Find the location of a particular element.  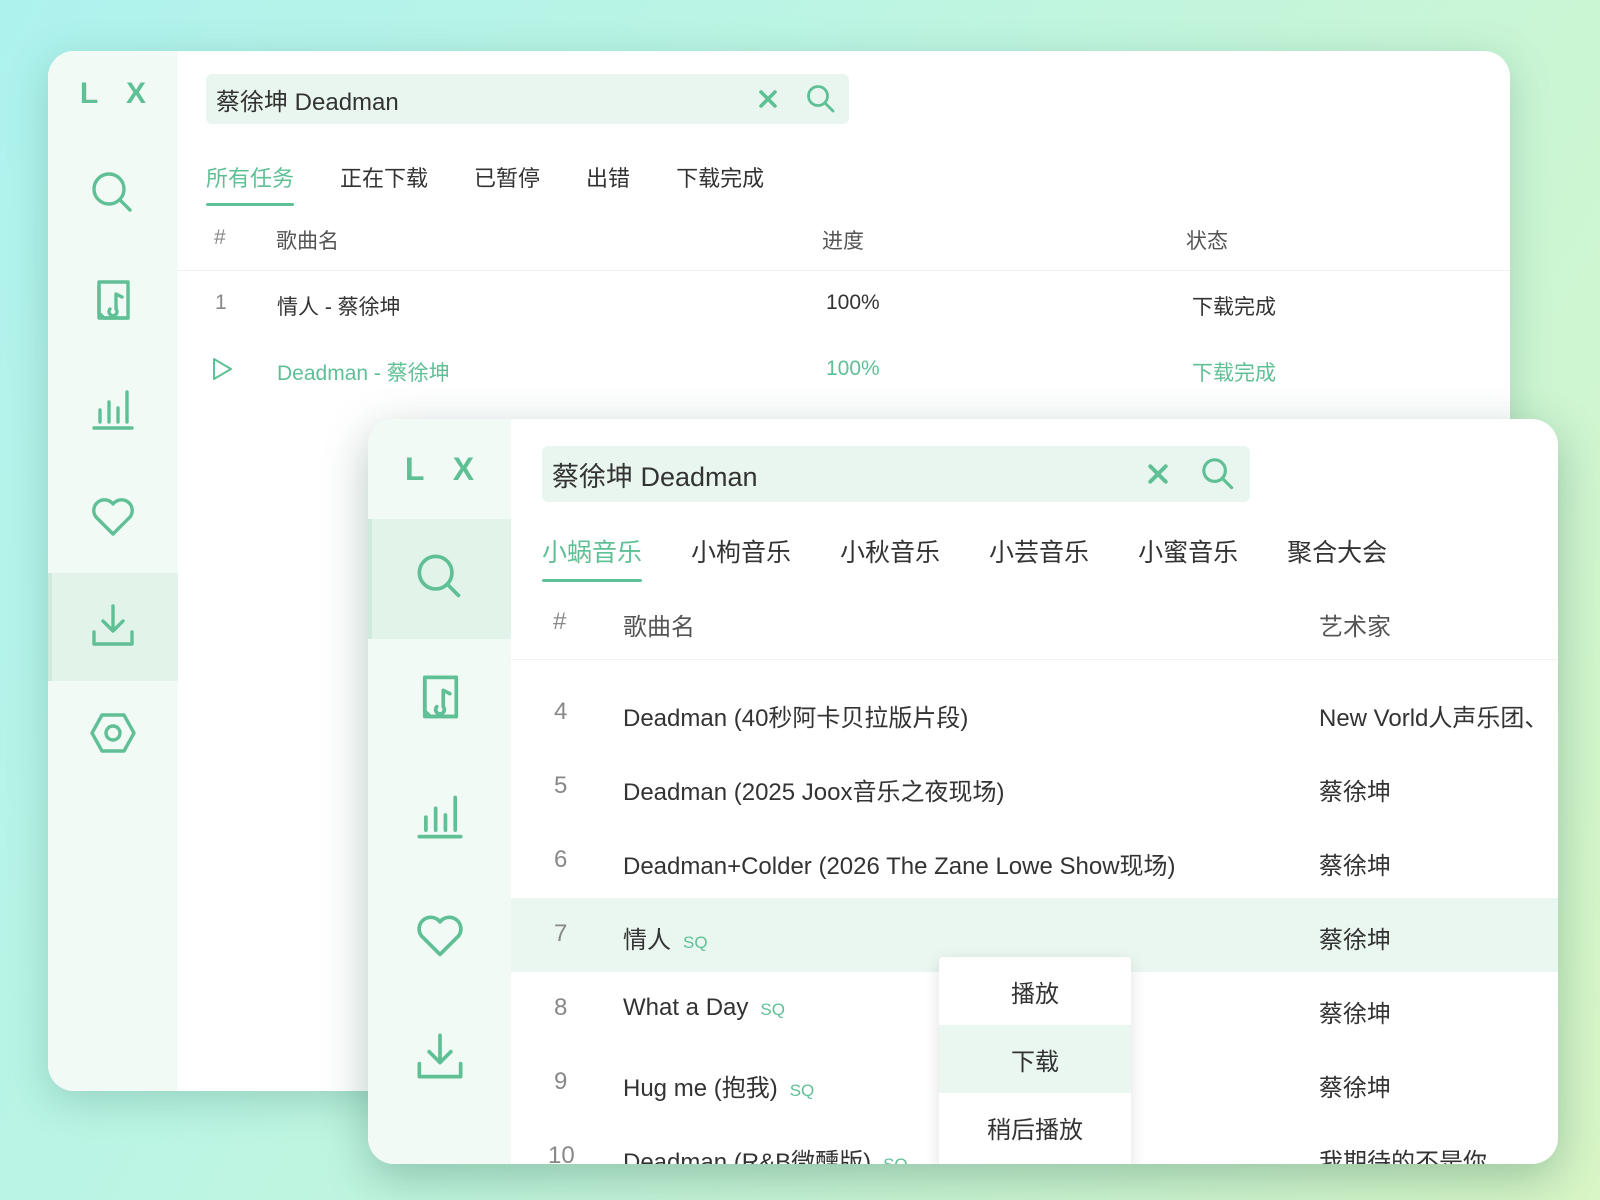

row-name-cell: 情人 SQ is located at coordinates (665, 937).